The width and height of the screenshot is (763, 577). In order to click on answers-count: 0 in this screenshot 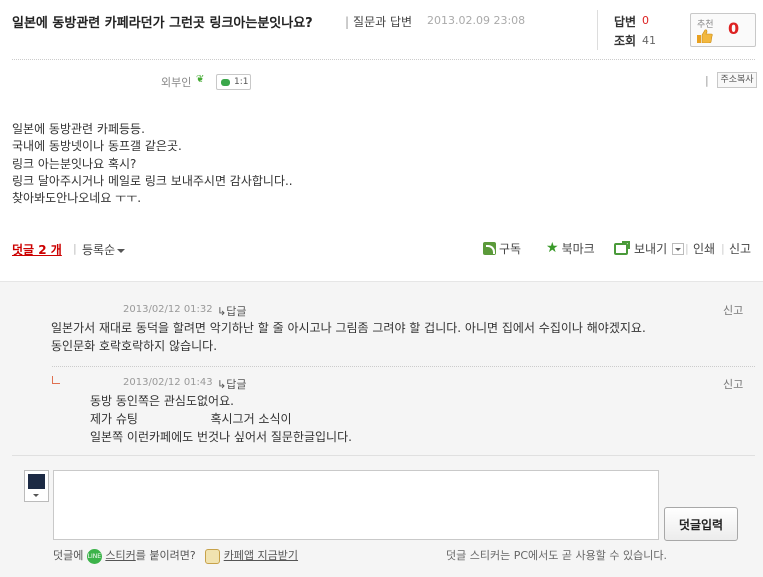, I will do `click(645, 20)`.